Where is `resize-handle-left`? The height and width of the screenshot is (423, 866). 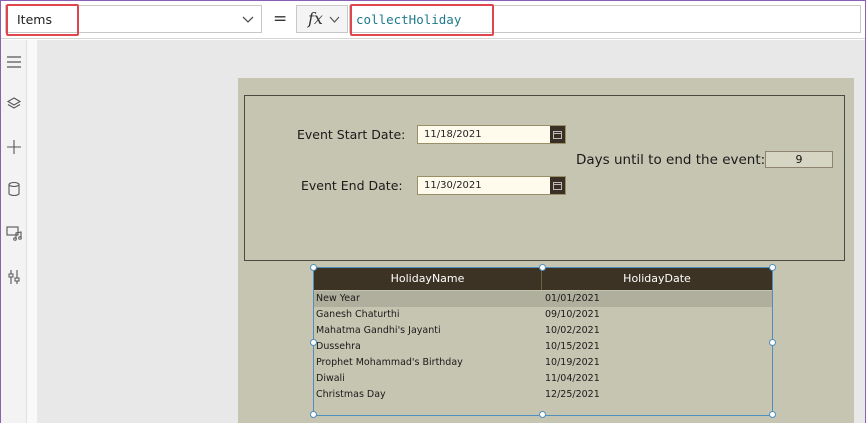 resize-handle-left is located at coordinates (313, 342).